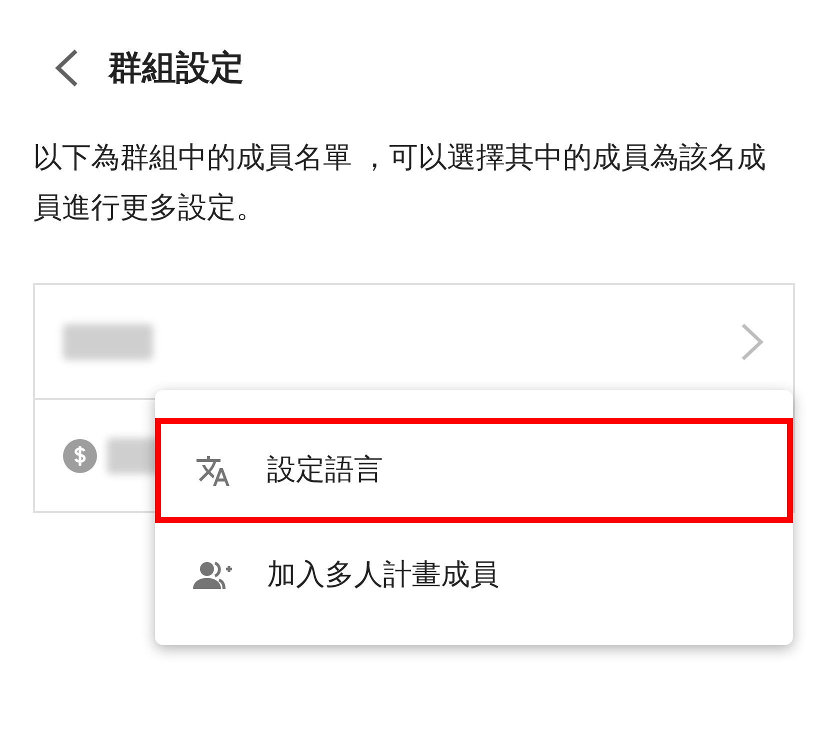 The height and width of the screenshot is (748, 828). I want to click on page-title: 群組設定, so click(176, 68).